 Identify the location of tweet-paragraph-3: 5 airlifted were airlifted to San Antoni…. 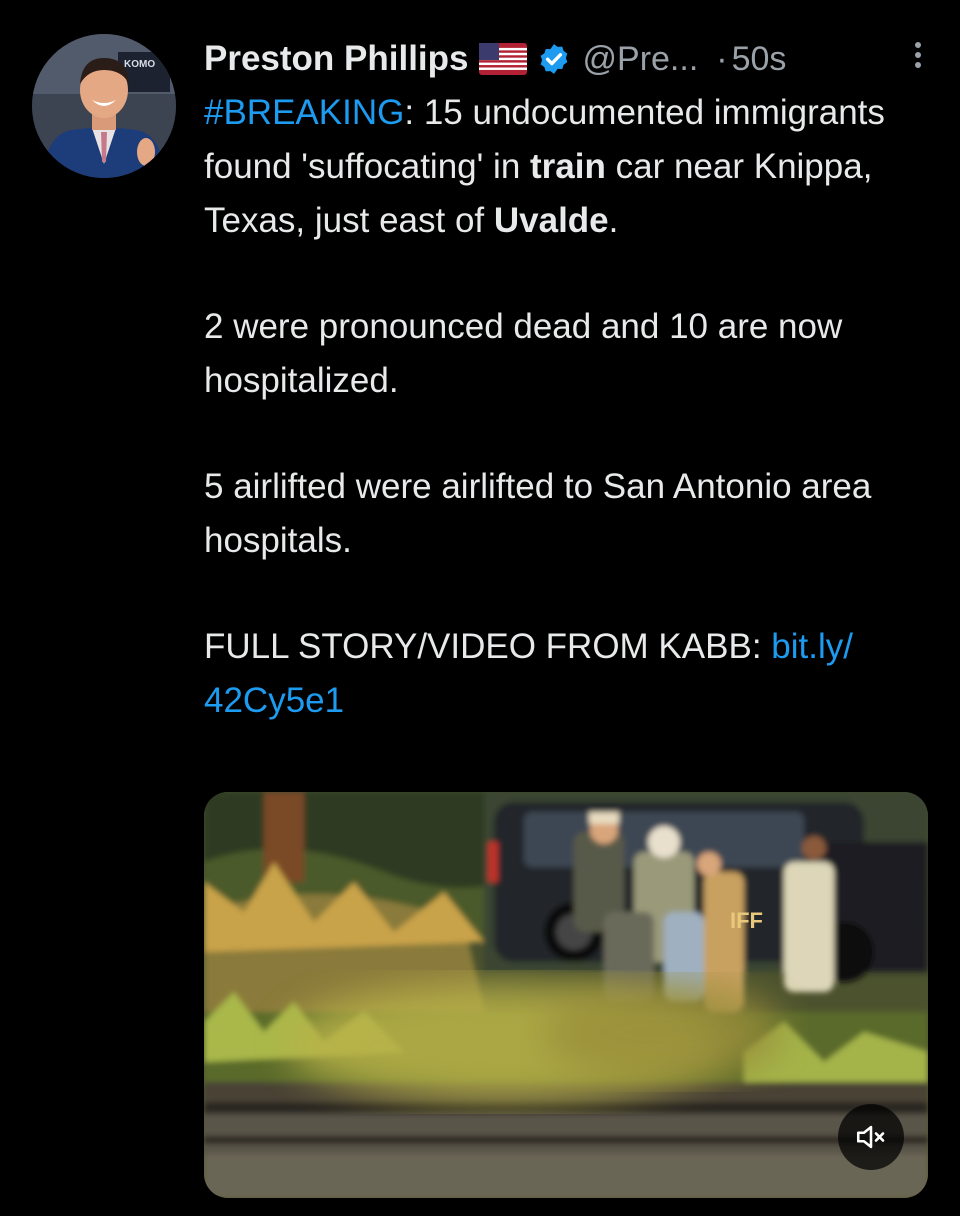
(538, 513).